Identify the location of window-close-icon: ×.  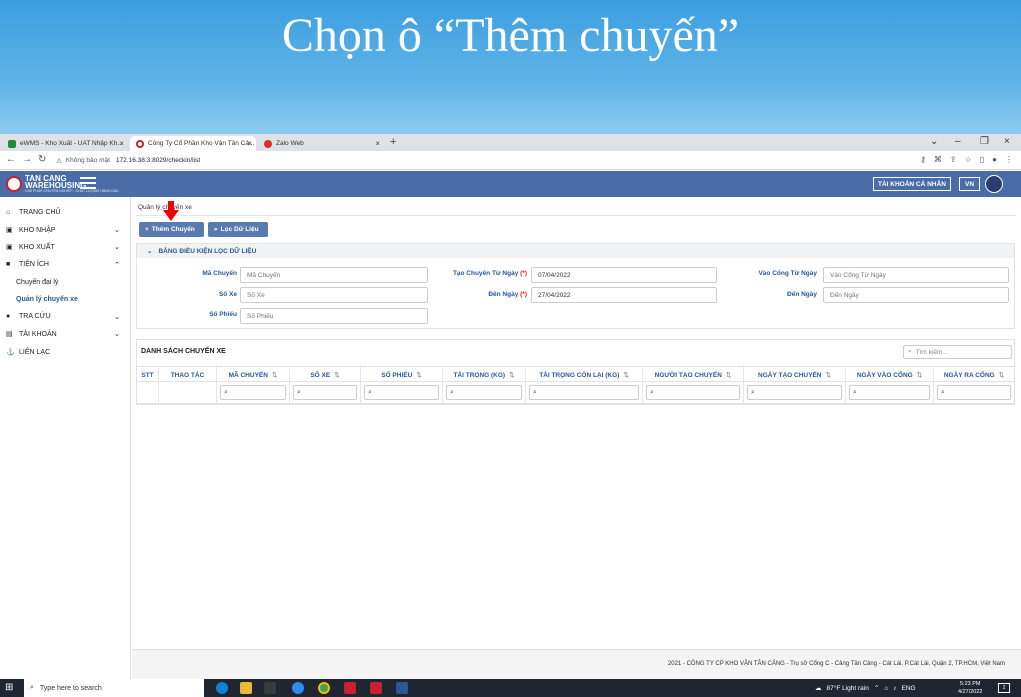
(1007, 141).